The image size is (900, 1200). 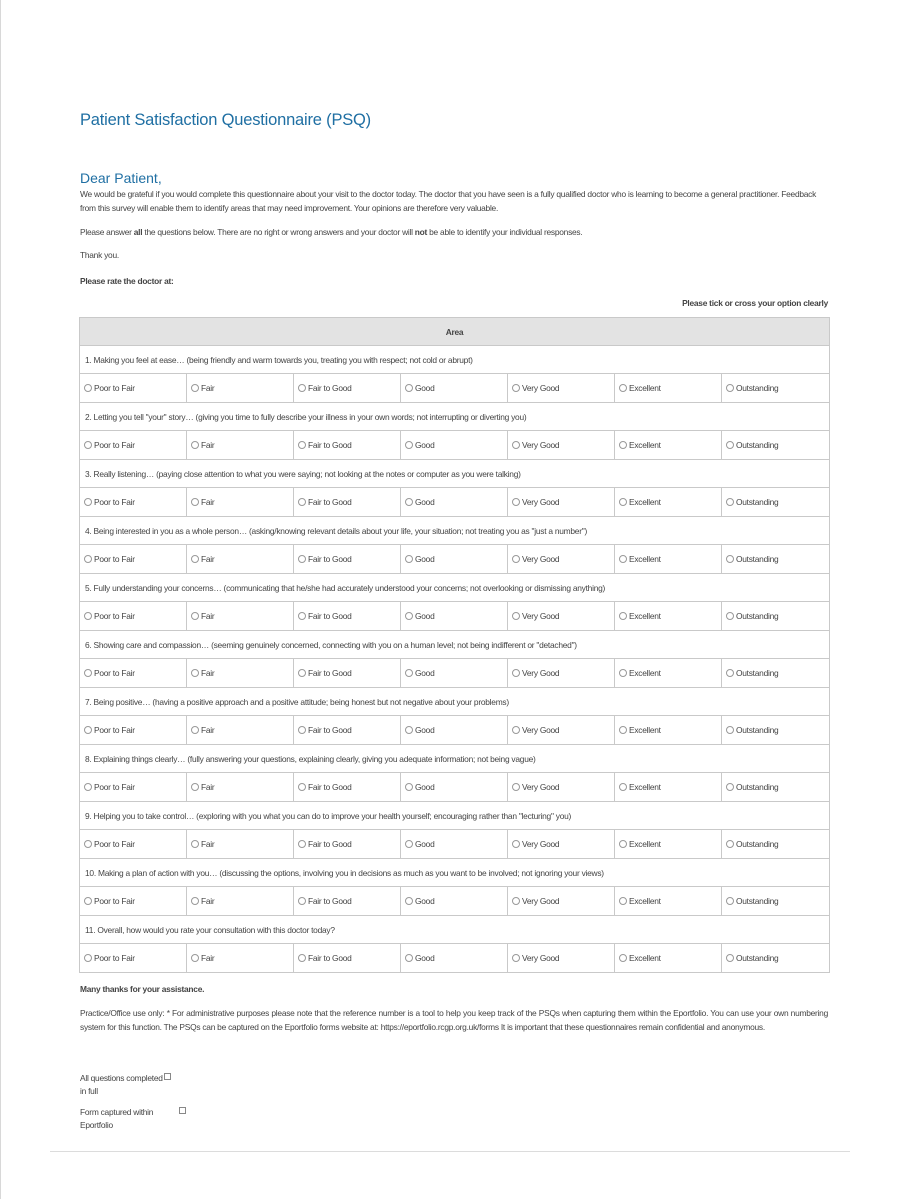 I want to click on checkbox-form-captured: Form captured within Eportfolio, so click(x=140, y=1118).